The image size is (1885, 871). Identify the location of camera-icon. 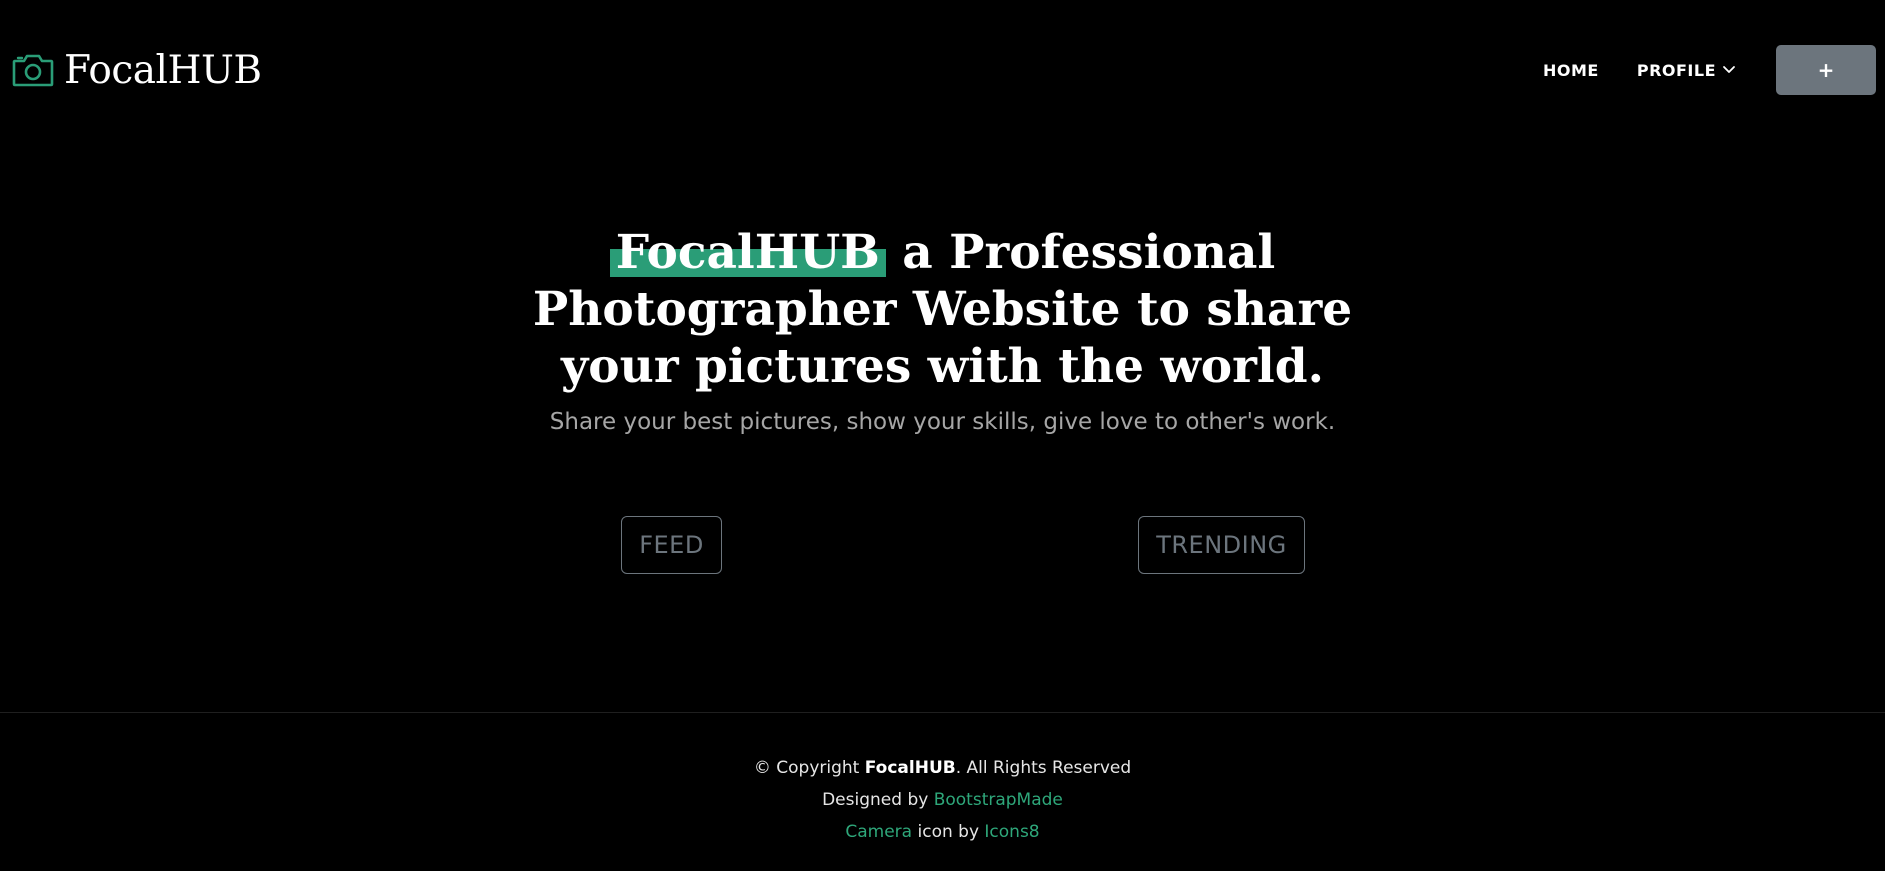
(33, 70).